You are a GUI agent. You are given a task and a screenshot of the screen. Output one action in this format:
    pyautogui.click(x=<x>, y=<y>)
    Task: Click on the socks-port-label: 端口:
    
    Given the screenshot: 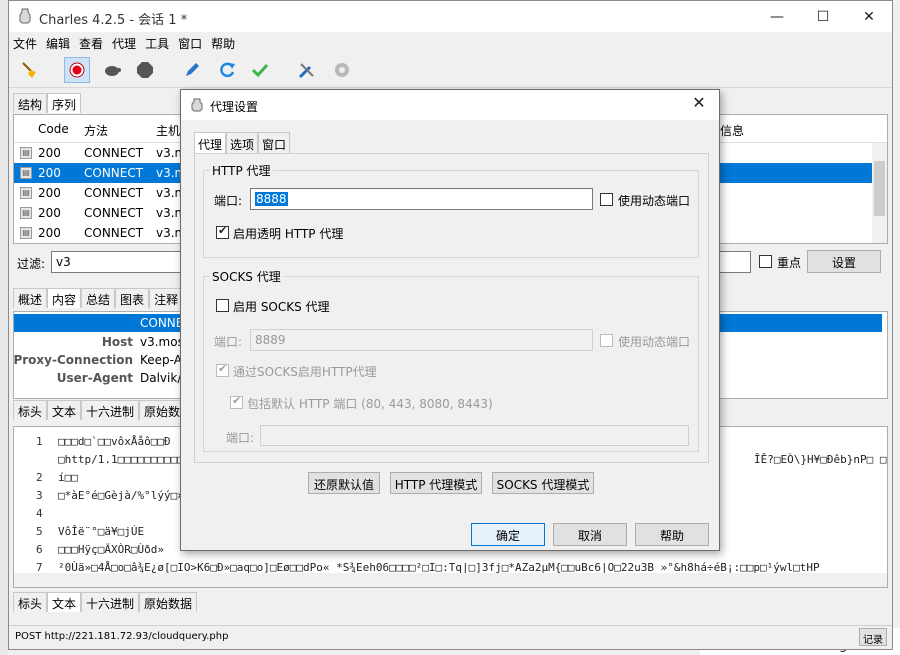 What is the action you would take?
    pyautogui.click(x=228, y=342)
    